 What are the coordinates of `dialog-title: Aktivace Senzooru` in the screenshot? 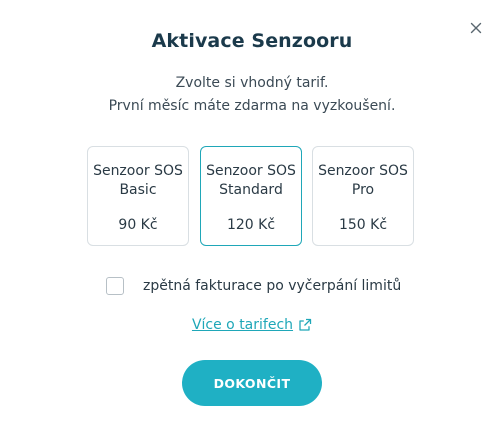 It's located at (252, 41).